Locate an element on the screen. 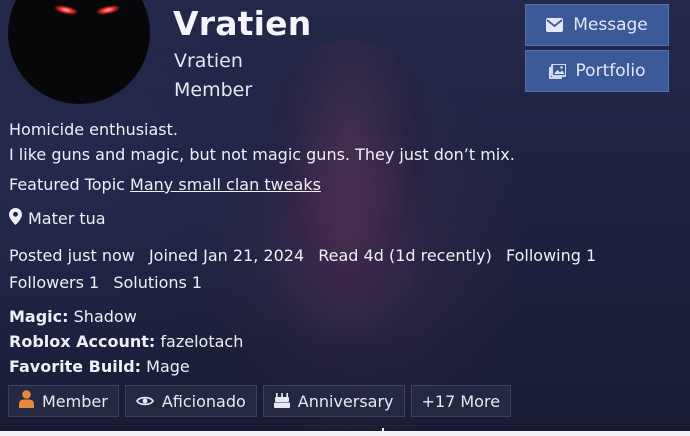 The width and height of the screenshot is (690, 436). badge-member: Member is located at coordinates (63, 401).